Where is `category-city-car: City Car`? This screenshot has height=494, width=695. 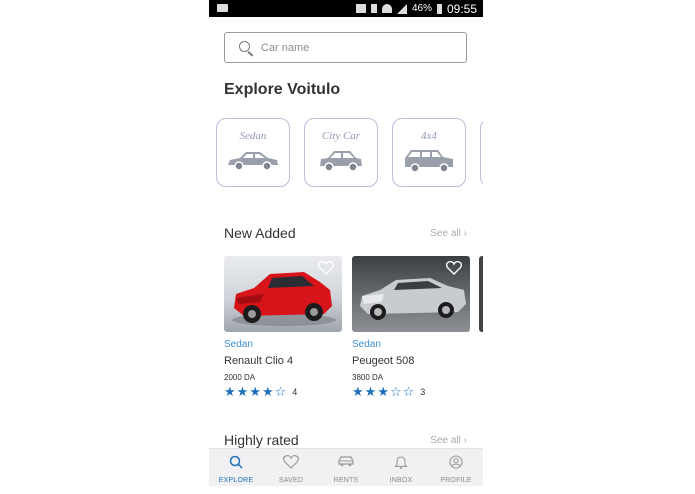 category-city-car: City Car is located at coordinates (341, 152).